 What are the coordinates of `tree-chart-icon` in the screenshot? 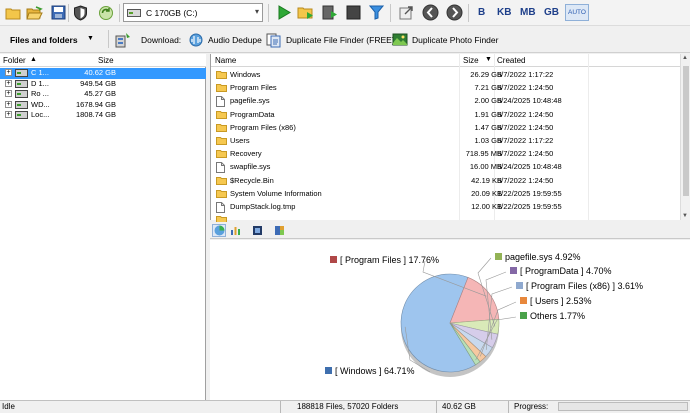 It's located at (279, 230).